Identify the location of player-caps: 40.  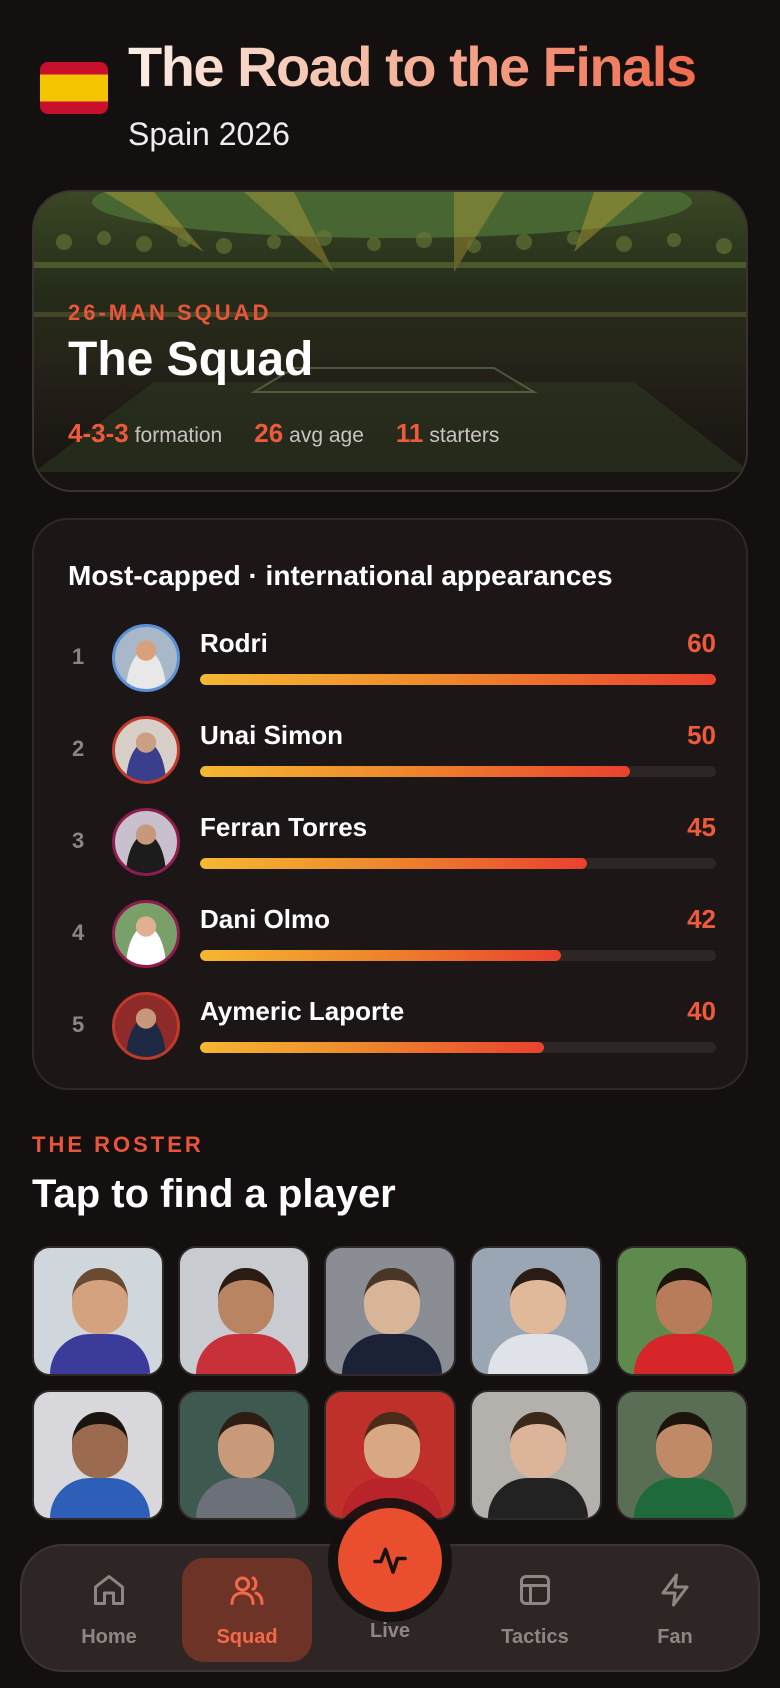
(701, 1011).